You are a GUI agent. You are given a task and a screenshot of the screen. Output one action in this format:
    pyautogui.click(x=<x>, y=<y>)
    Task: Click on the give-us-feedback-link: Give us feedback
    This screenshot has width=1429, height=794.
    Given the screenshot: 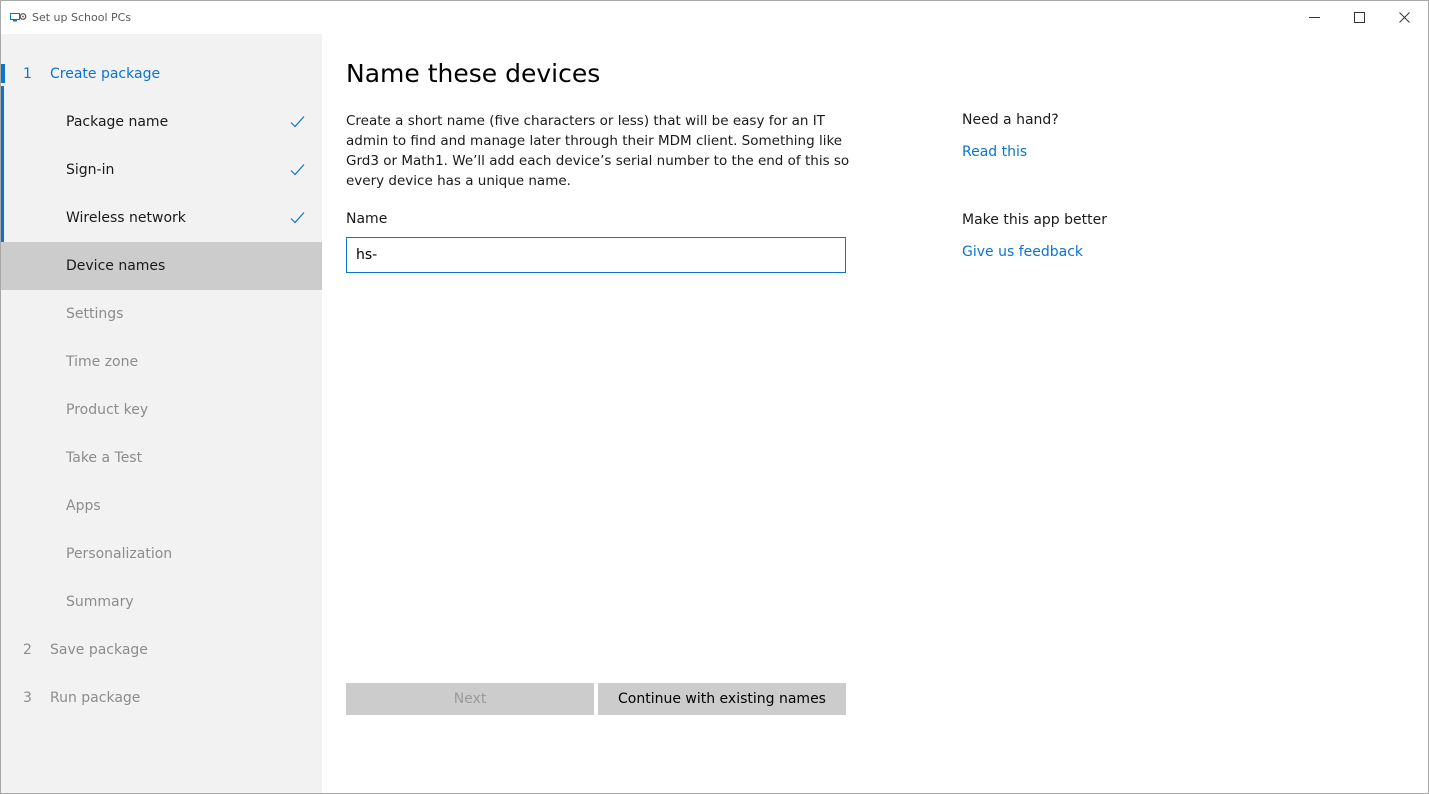 What is the action you would take?
    pyautogui.click(x=1022, y=252)
    